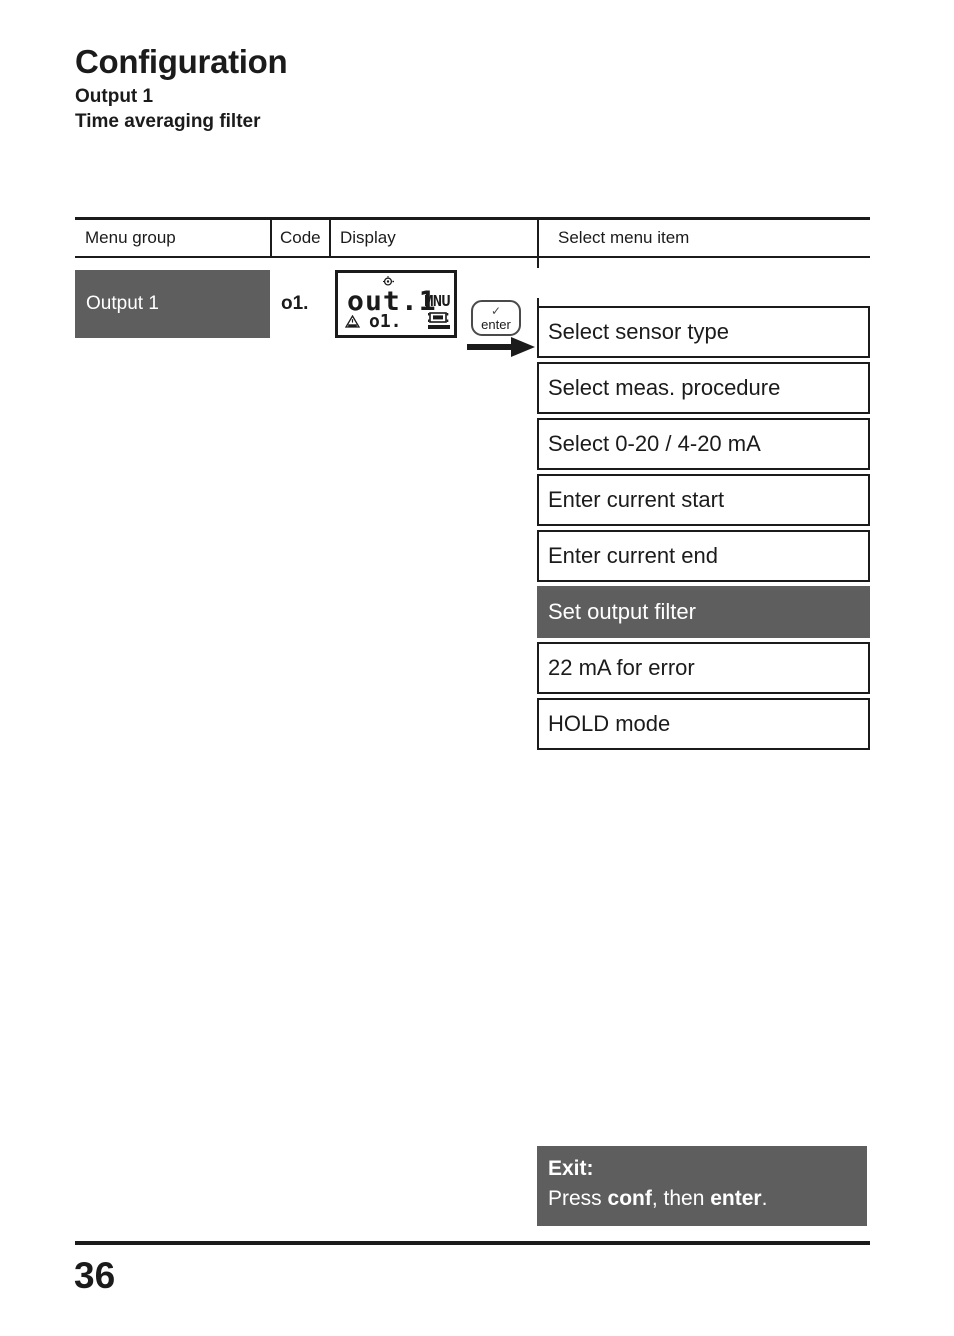 This screenshot has height=1336, width=954. Describe the element at coordinates (664, 387) in the screenshot. I see `menu-item-label: Select meas. procedure` at that location.